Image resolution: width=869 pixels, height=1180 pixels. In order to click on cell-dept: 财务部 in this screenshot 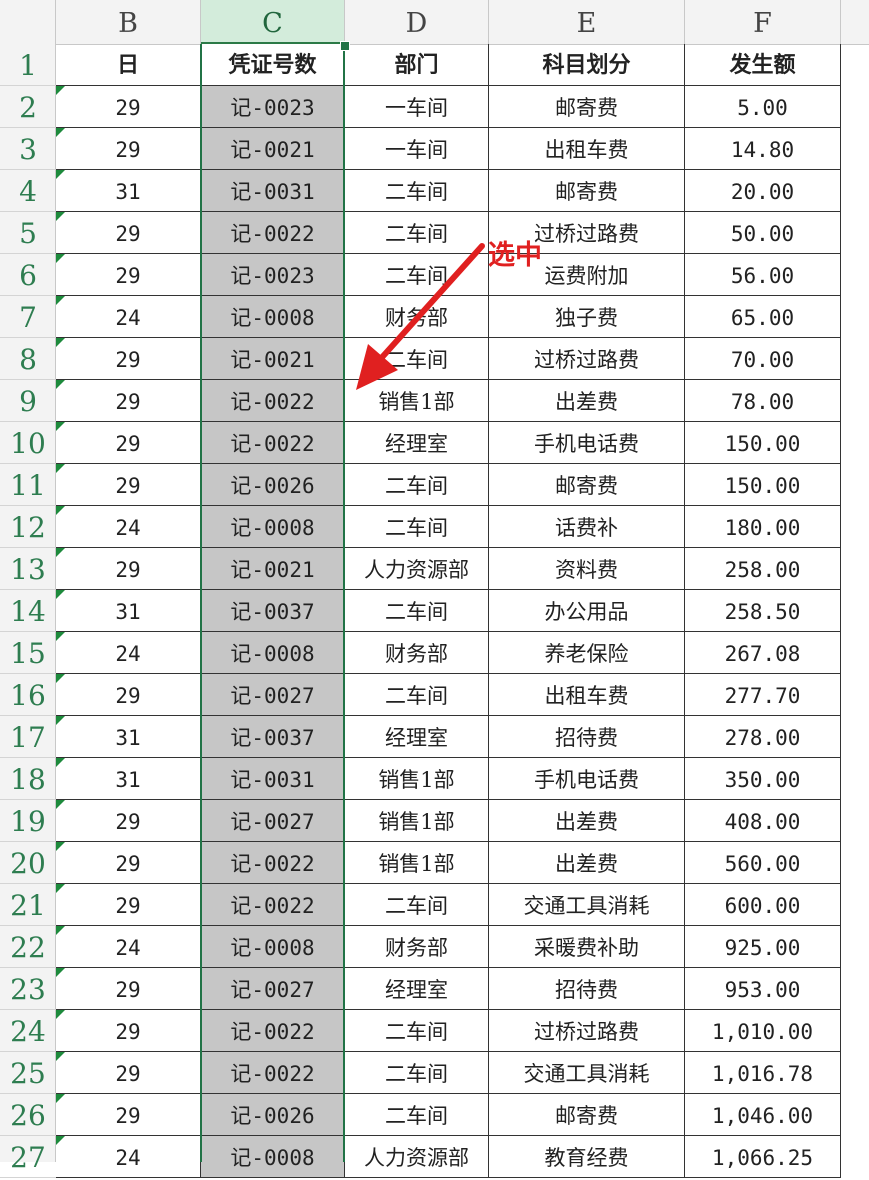, I will do `click(417, 653)`.